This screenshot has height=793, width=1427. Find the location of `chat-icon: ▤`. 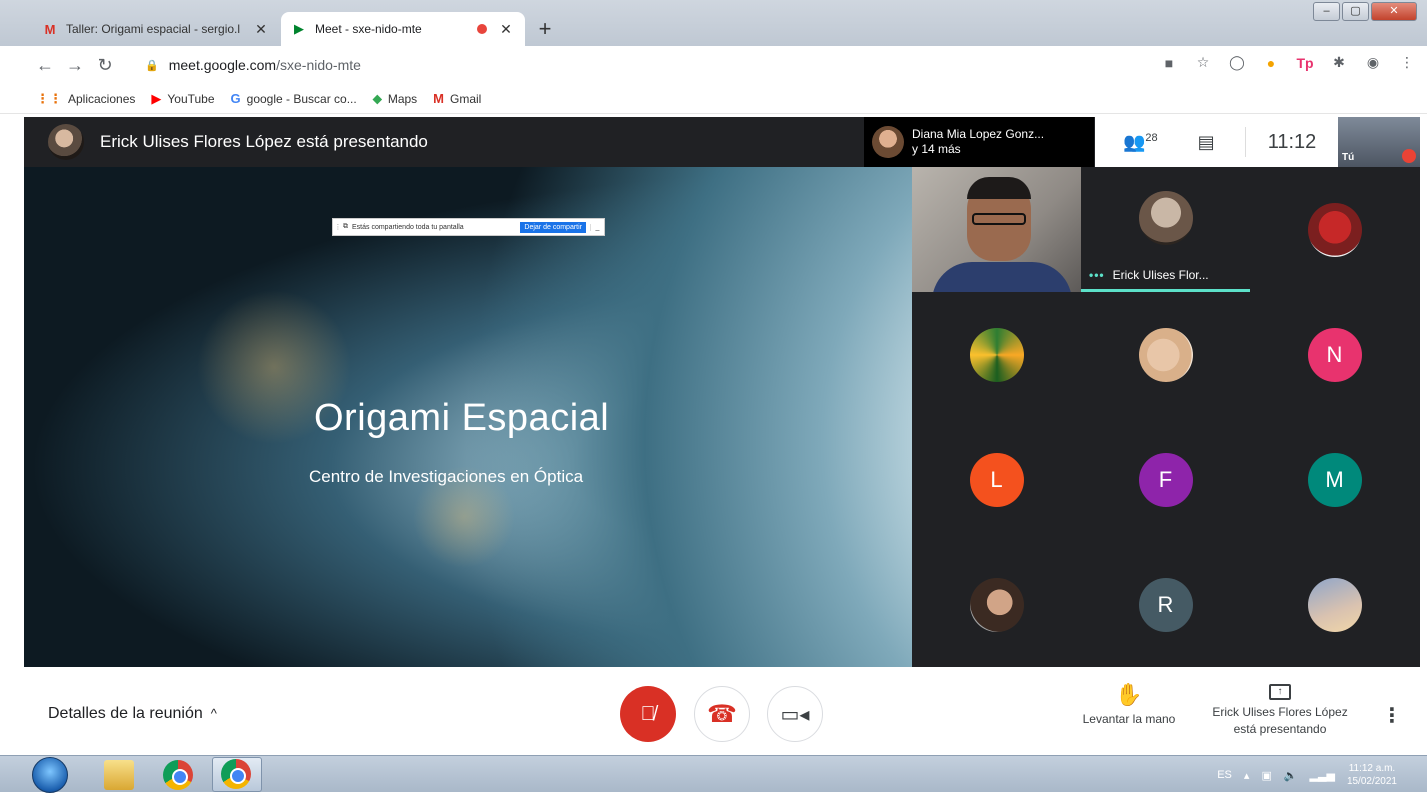

chat-icon: ▤ is located at coordinates (1206, 142).